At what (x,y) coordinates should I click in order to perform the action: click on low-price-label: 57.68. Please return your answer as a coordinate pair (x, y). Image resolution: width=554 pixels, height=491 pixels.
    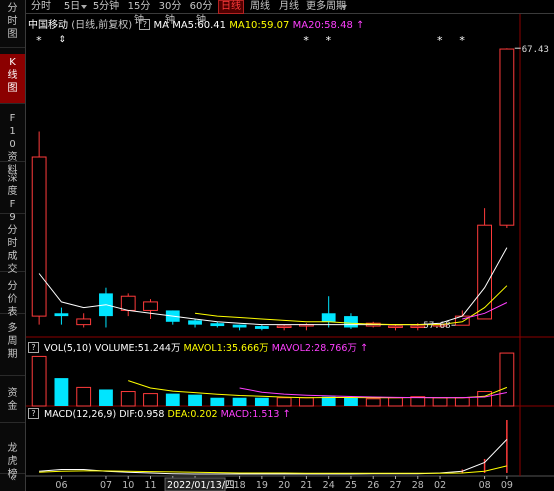
    Looking at the image, I should click on (436, 326).